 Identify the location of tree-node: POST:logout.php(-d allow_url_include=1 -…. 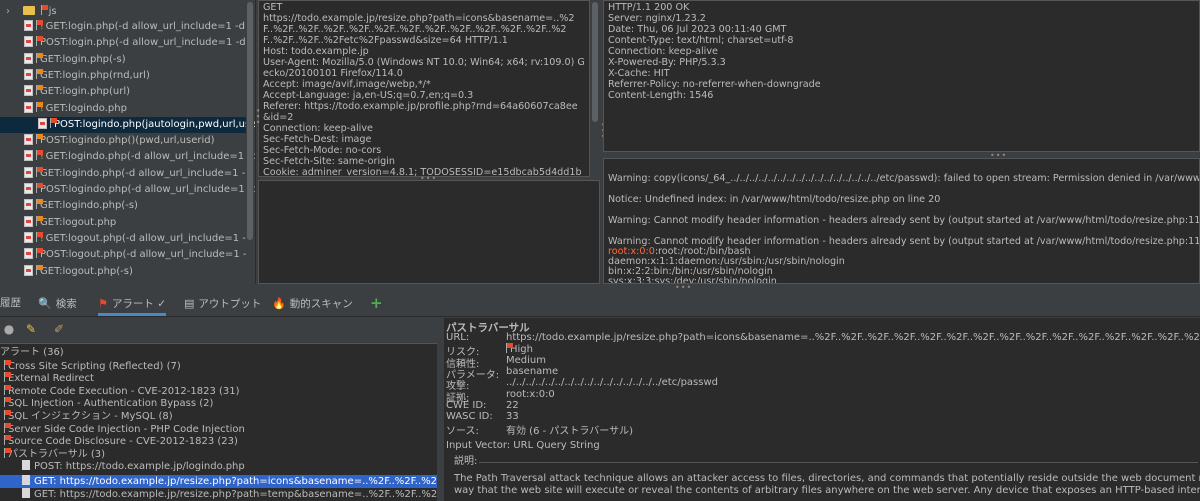
(127, 255).